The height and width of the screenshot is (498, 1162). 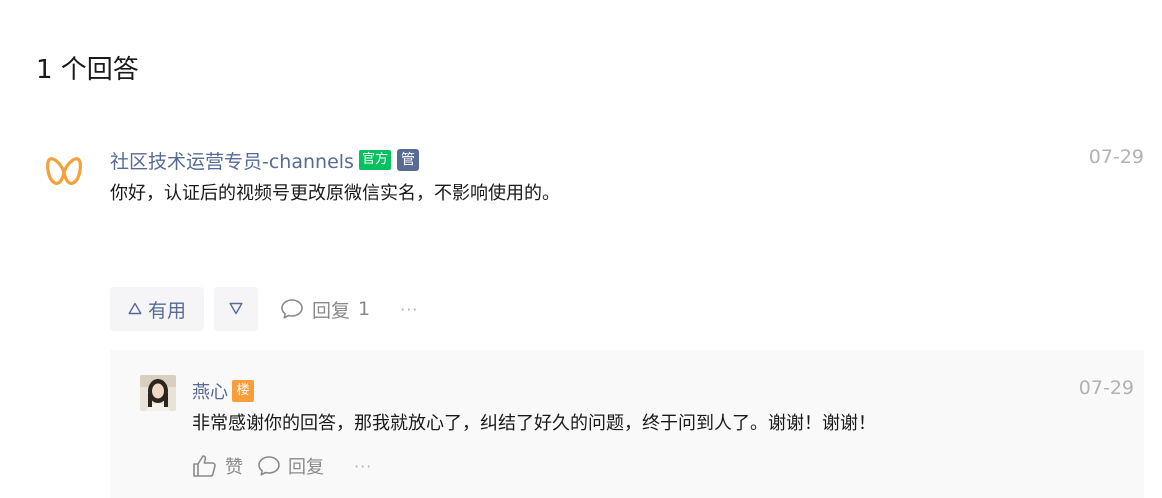 What do you see at coordinates (232, 160) in the screenshot?
I see `answer-author-name: 社区技术运营专员-channels` at bounding box center [232, 160].